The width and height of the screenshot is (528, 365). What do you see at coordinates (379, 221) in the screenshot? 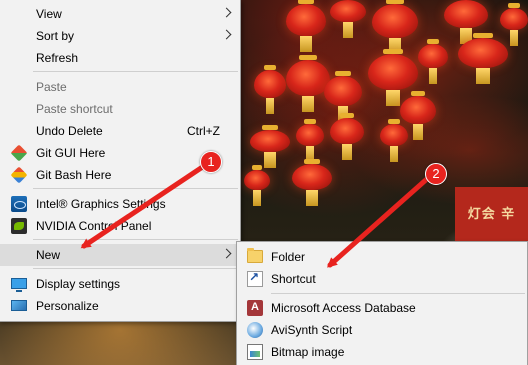
I see `step2-arrow` at bounding box center [379, 221].